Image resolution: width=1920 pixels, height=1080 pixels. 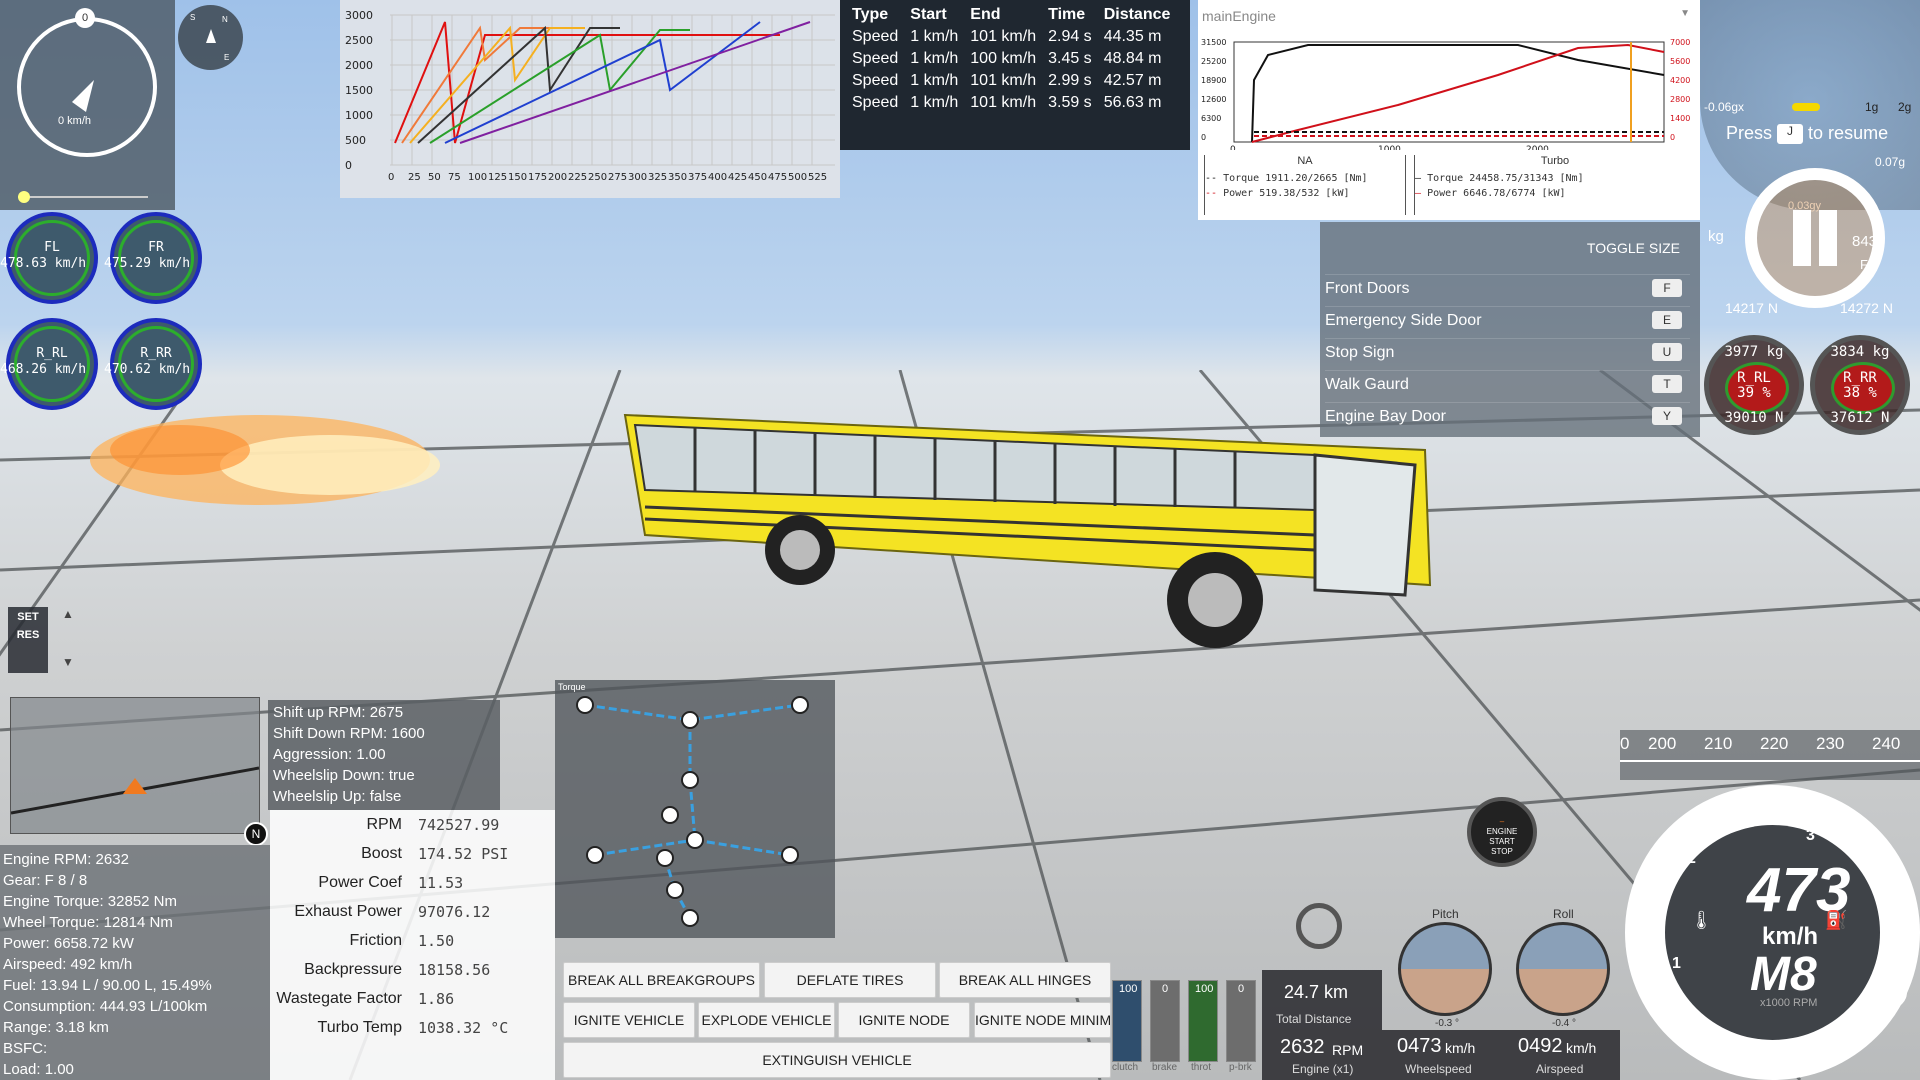 I want to click on x-tick: 400, so click(x=717, y=177).